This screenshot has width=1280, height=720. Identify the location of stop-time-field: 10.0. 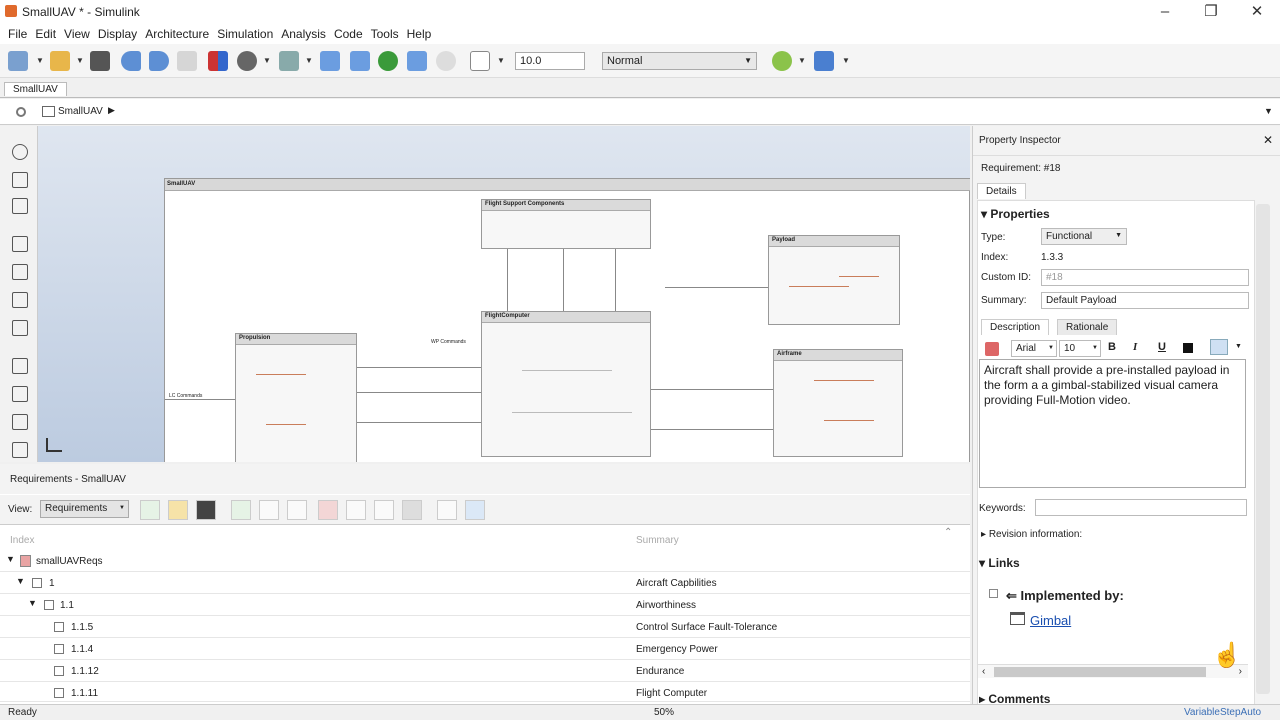
(550, 61).